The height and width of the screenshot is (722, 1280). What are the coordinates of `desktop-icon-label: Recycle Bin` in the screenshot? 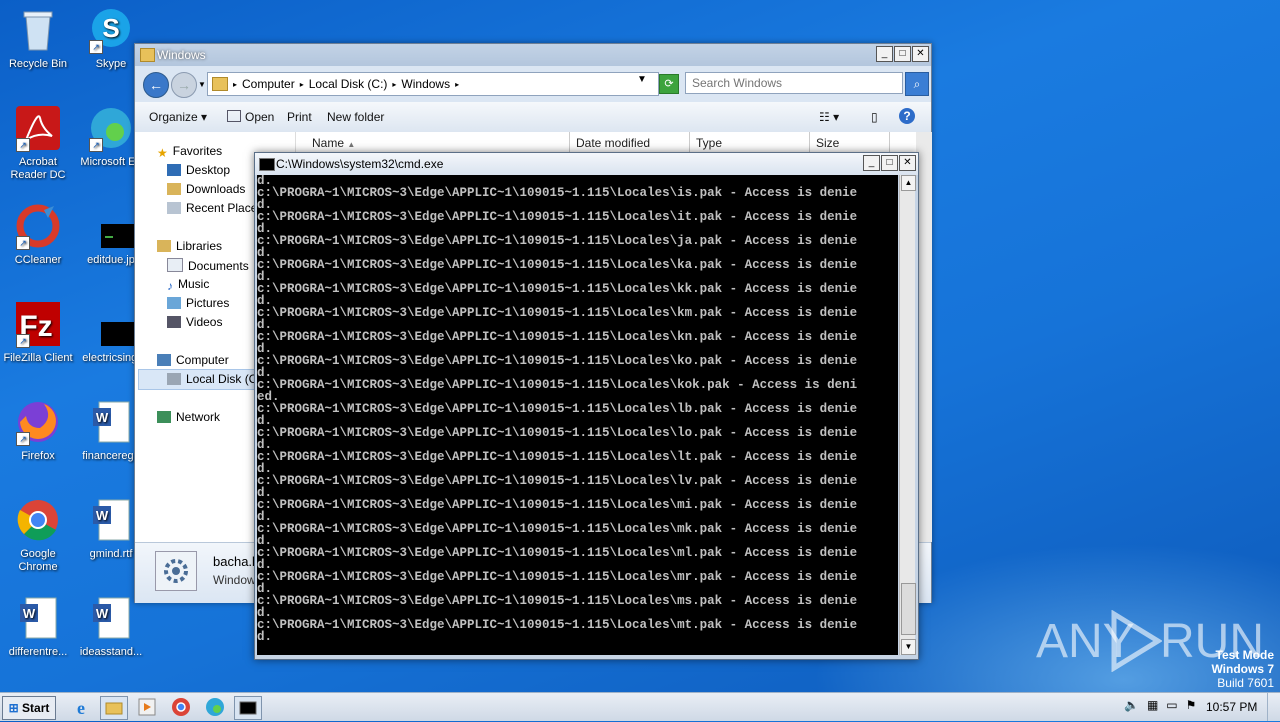 It's located at (38, 64).